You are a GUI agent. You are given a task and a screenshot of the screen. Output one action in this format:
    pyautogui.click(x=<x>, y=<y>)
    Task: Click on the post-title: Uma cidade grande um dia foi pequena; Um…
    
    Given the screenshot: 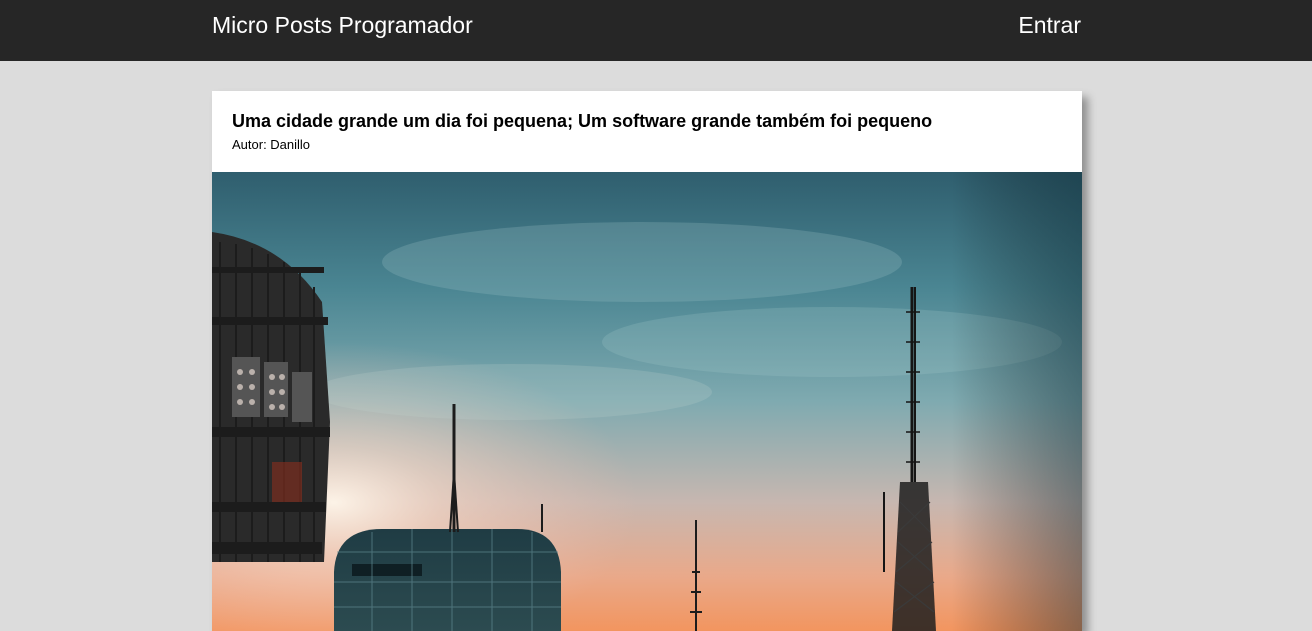 What is the action you would take?
    pyautogui.click(x=582, y=121)
    